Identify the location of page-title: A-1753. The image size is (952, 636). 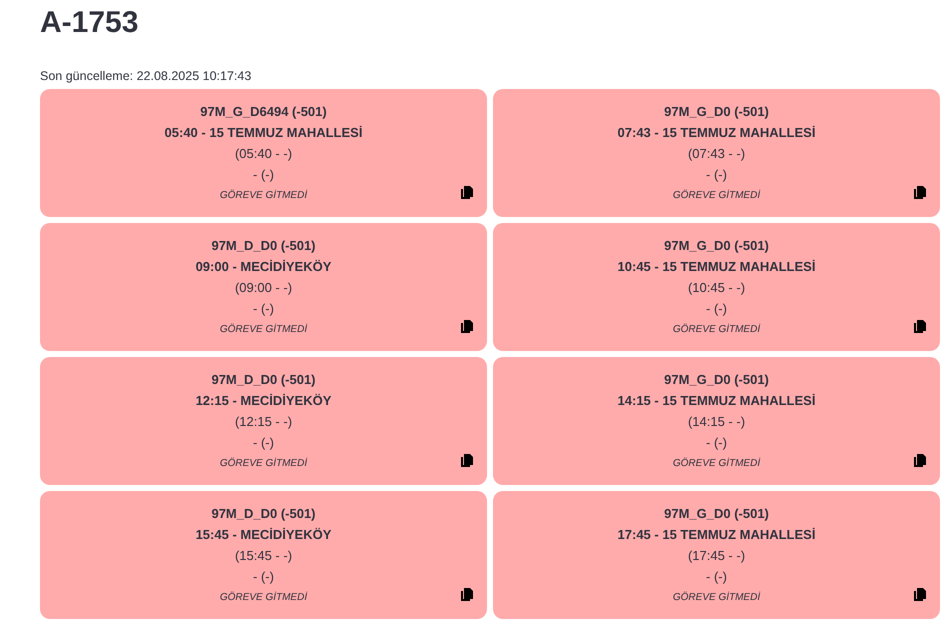
(89, 23).